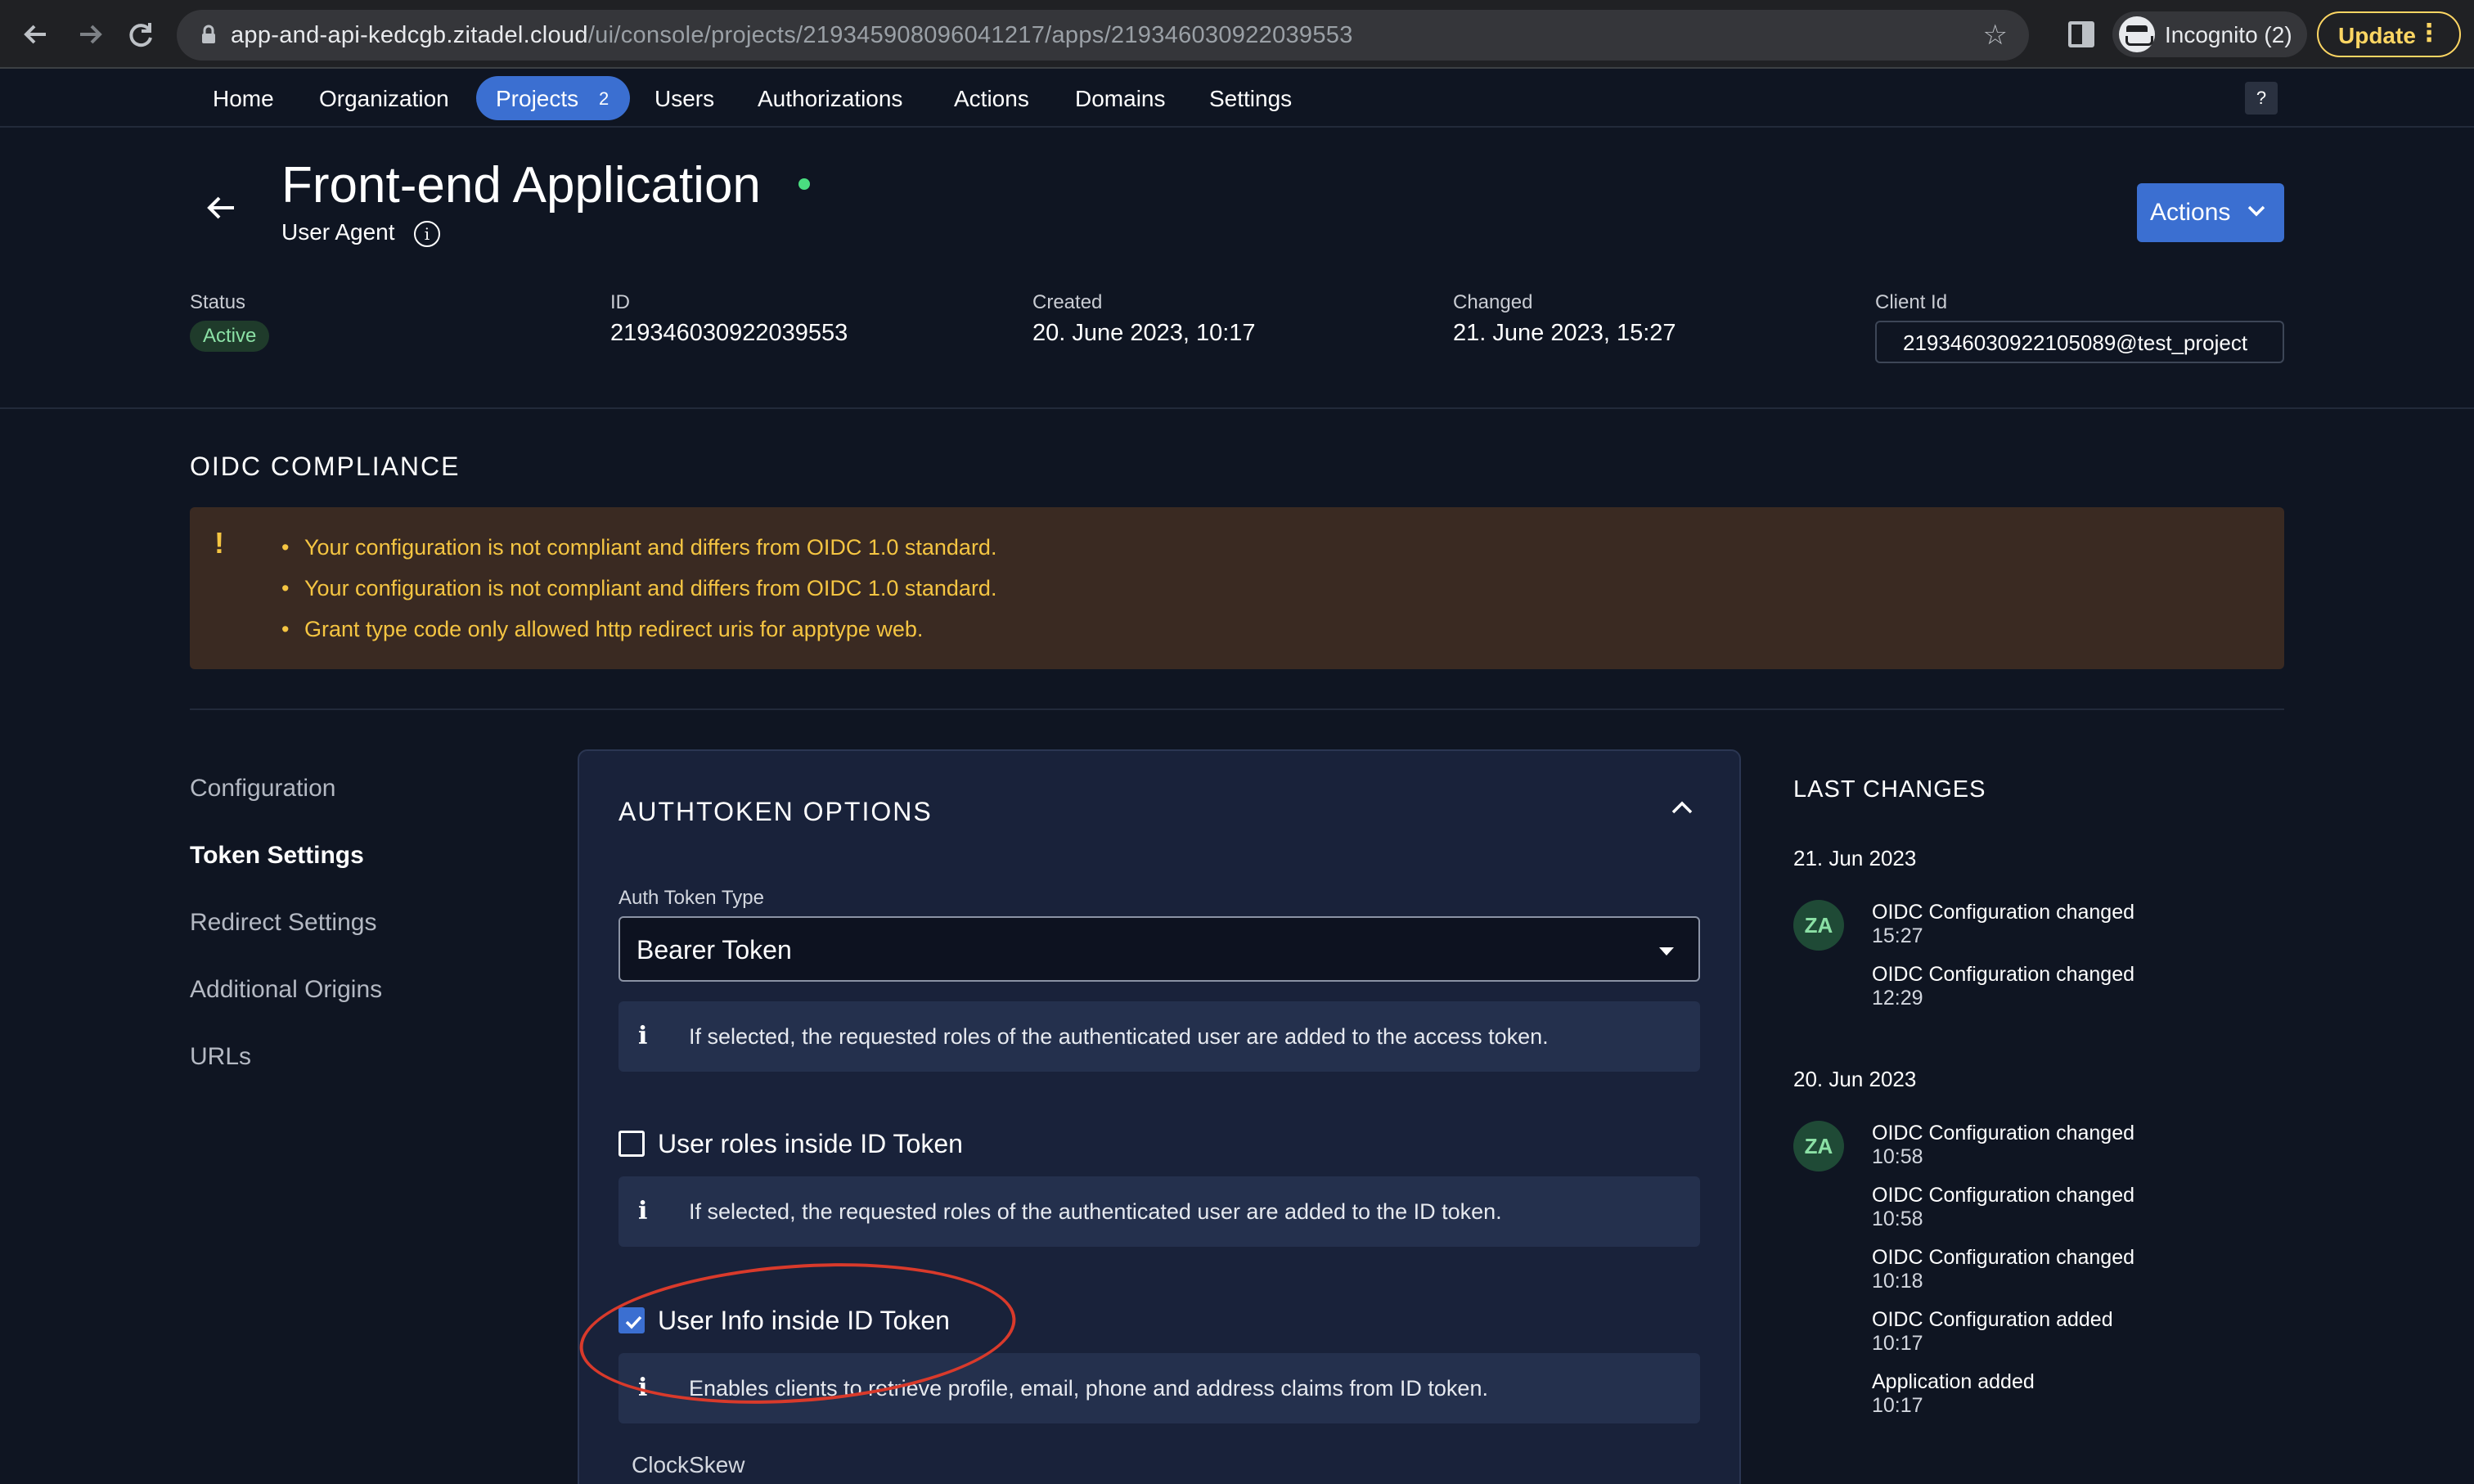  I want to click on sidenav-redirect-settings: Redirect Settings, so click(283, 923).